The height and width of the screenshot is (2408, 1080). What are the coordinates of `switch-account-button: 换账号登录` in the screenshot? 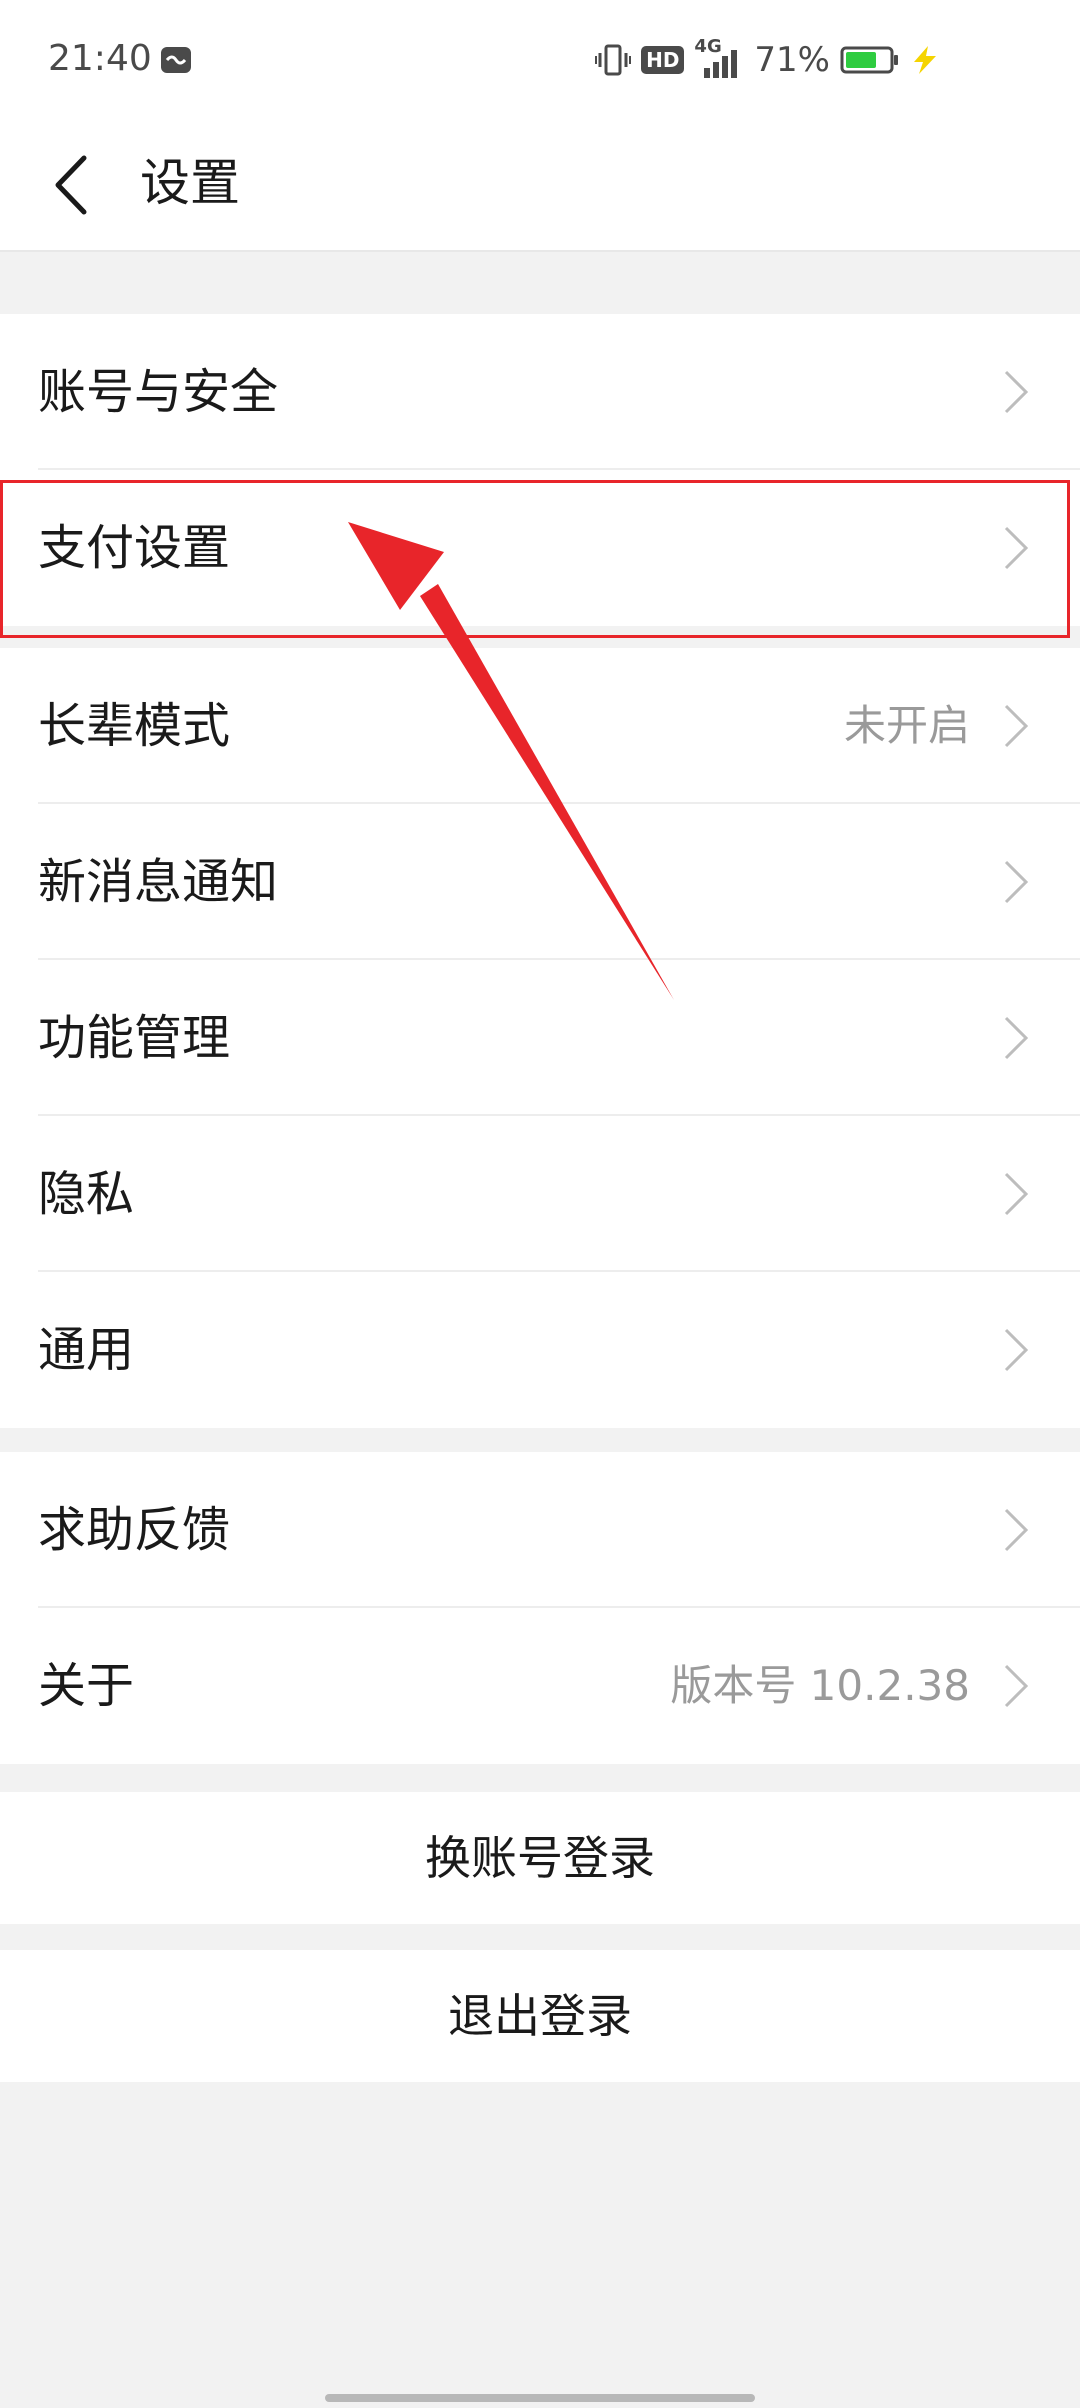 It's located at (540, 1858).